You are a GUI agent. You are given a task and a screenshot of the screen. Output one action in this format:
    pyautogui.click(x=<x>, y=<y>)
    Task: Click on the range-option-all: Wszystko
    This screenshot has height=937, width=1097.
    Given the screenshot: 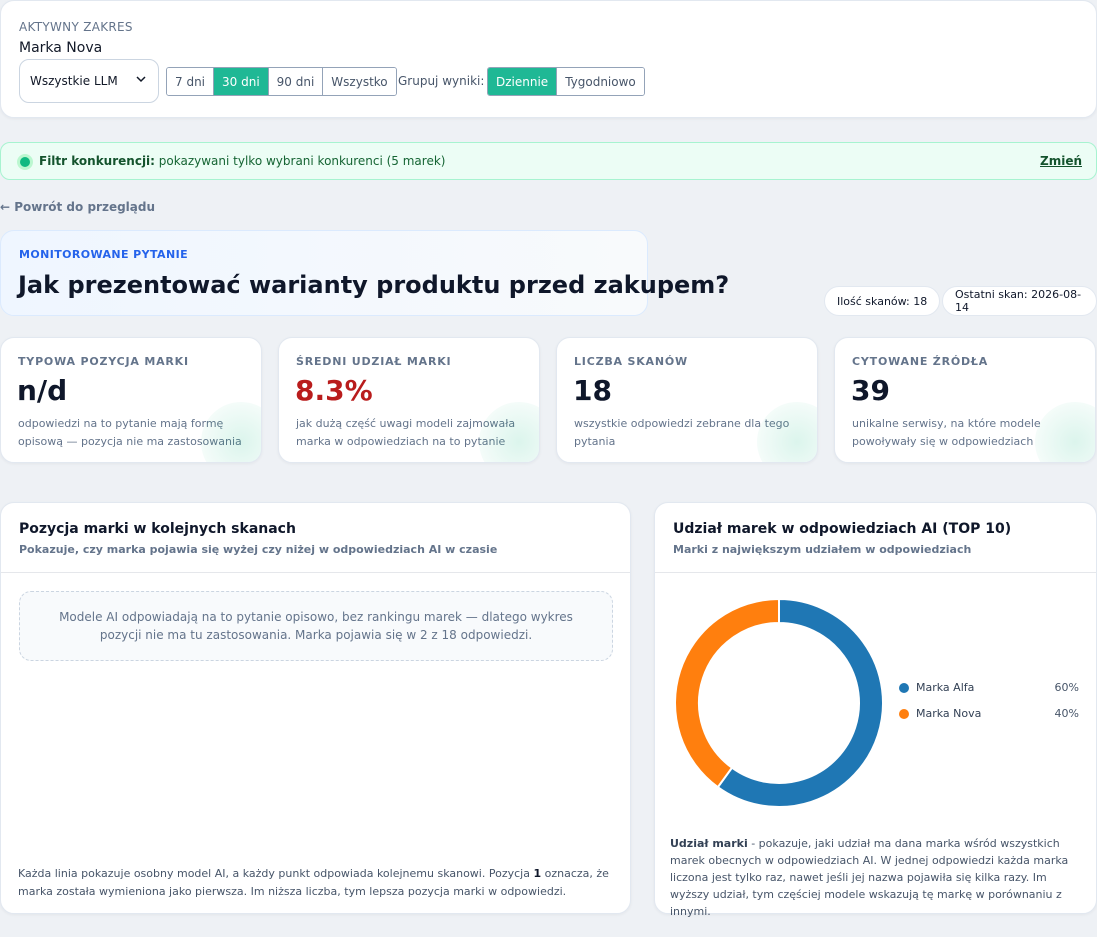 What is the action you would take?
    pyautogui.click(x=359, y=81)
    